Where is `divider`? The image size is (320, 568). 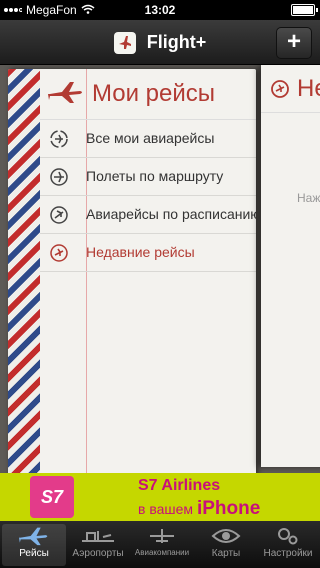
divider is located at coordinates (290, 112).